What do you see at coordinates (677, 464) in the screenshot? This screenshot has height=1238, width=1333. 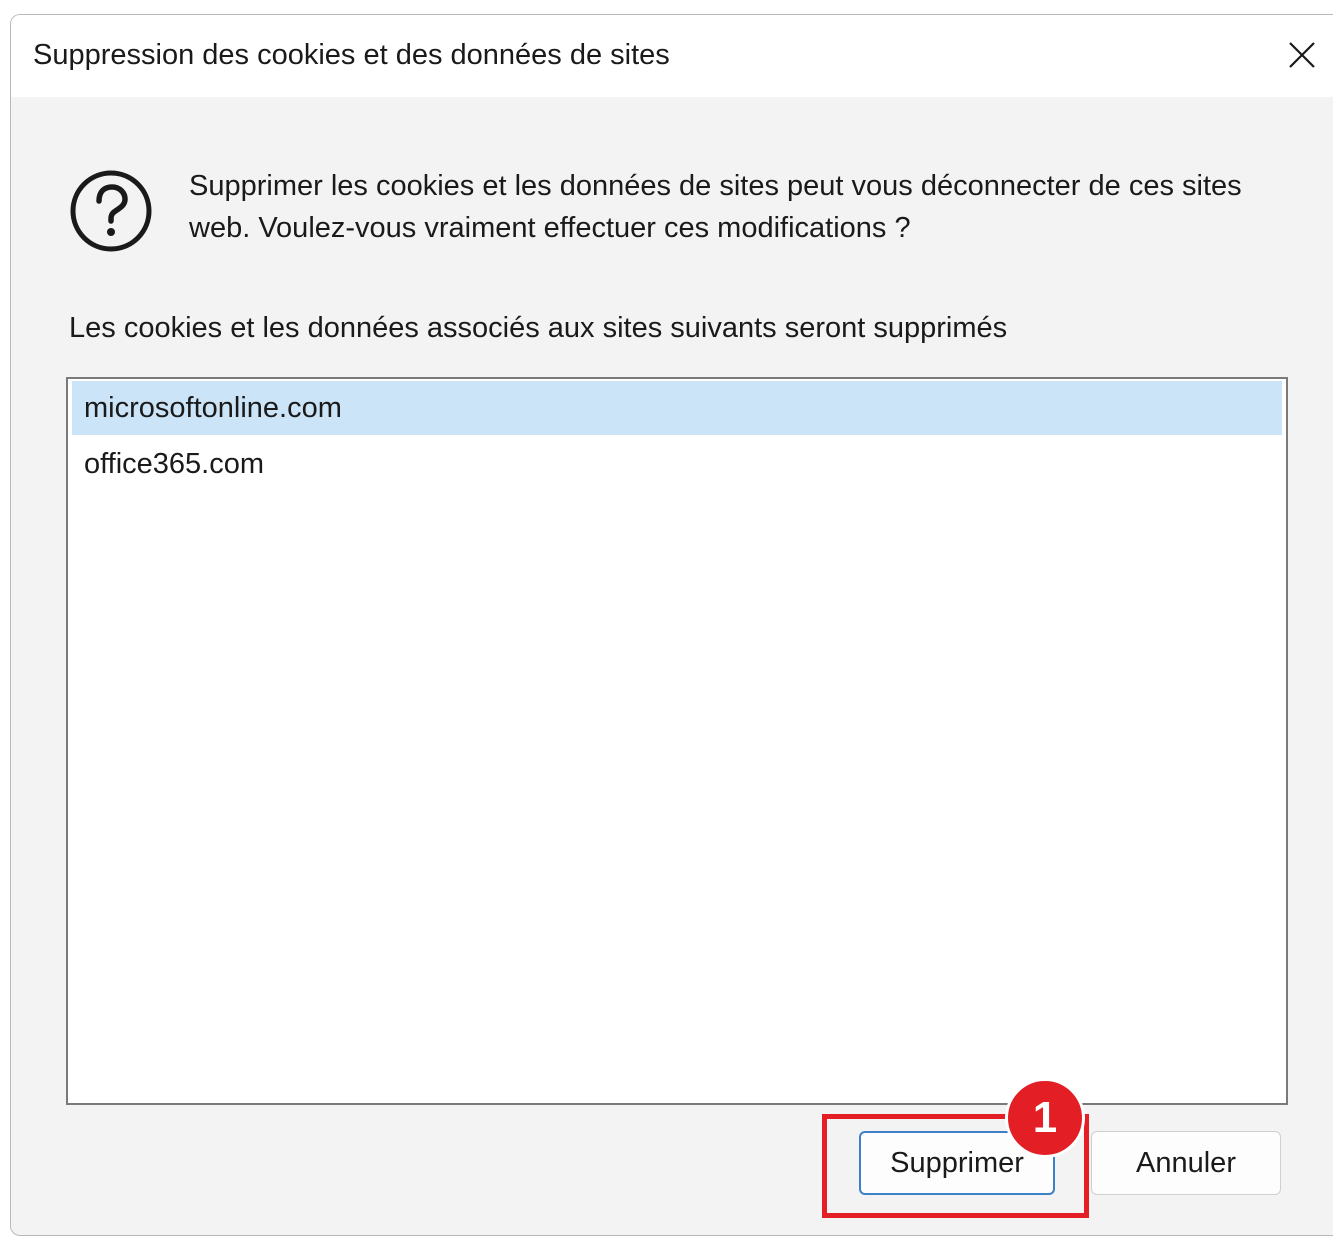 I see `site-list-item-office365: office365.com` at bounding box center [677, 464].